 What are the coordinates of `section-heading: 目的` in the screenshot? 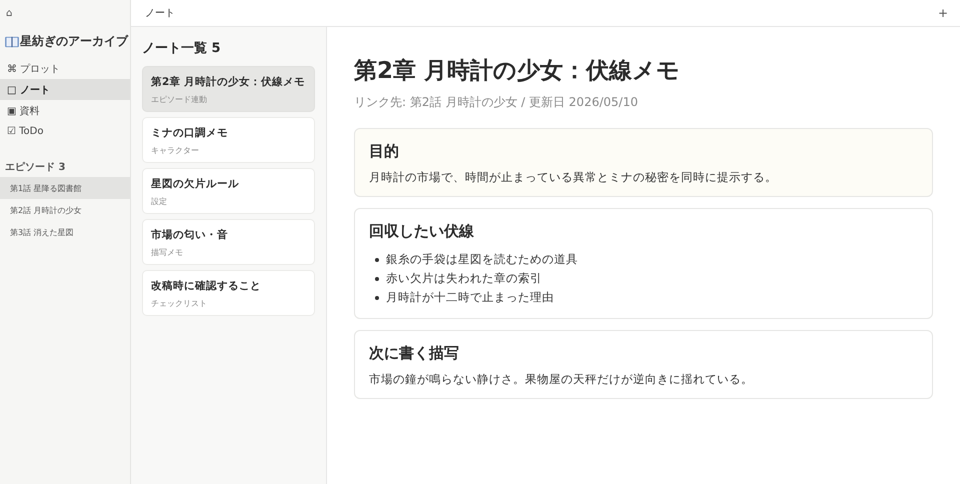 It's located at (384, 151).